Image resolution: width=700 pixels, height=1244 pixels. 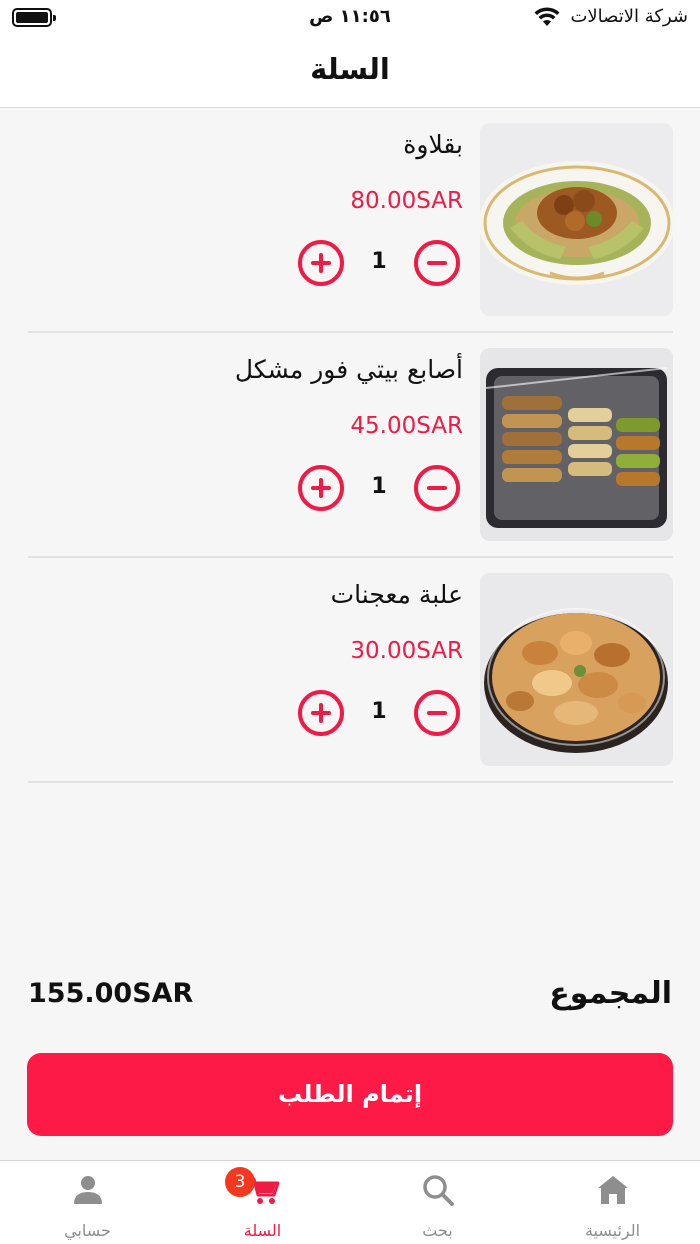 I want to click on header: السلة, so click(x=350, y=72).